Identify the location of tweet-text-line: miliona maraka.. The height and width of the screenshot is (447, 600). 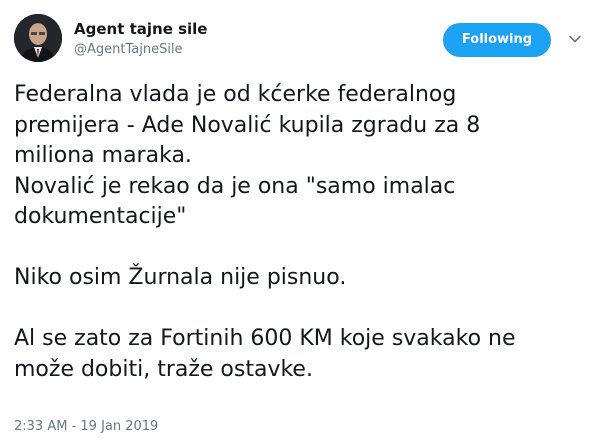
(103, 155).